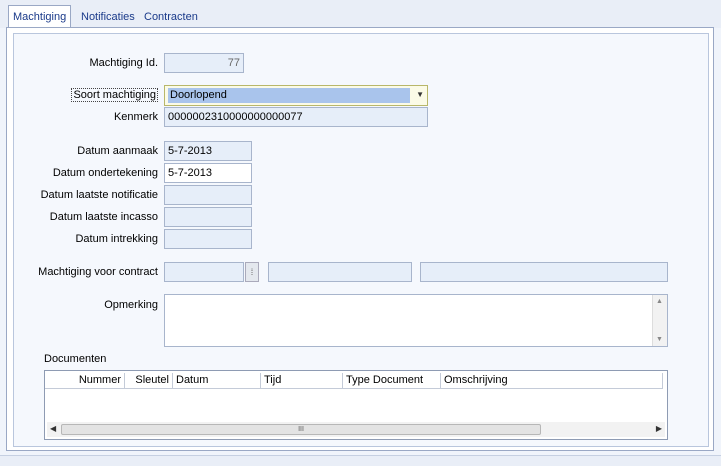 The width and height of the screenshot is (721, 466). What do you see at coordinates (75, 359) in the screenshot?
I see `documenten-label: Documenten` at bounding box center [75, 359].